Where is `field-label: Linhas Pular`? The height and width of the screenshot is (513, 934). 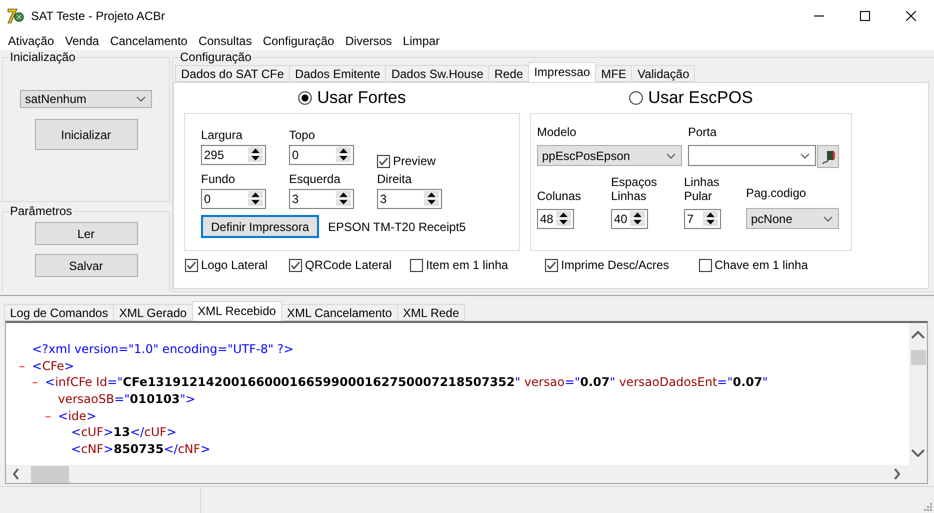
field-label: Linhas Pular is located at coordinates (702, 189).